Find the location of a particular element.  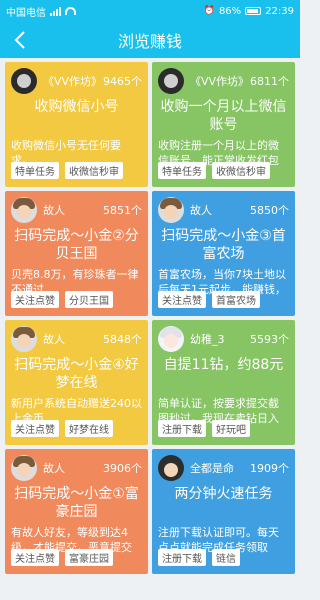

task-count: 5851个 is located at coordinates (122, 210).